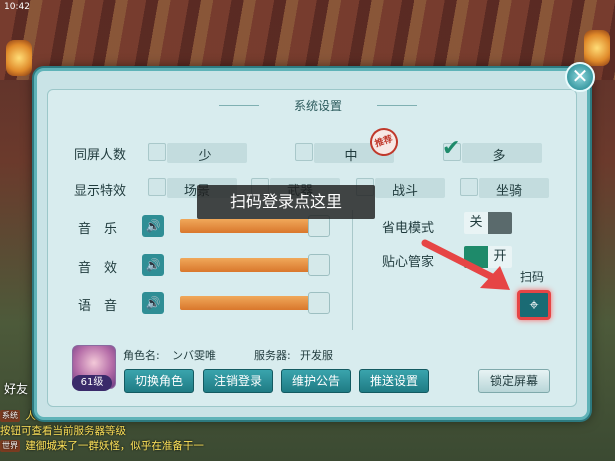 This screenshot has height=461, width=615. I want to click on side-character-label: 好友, so click(16, 389).